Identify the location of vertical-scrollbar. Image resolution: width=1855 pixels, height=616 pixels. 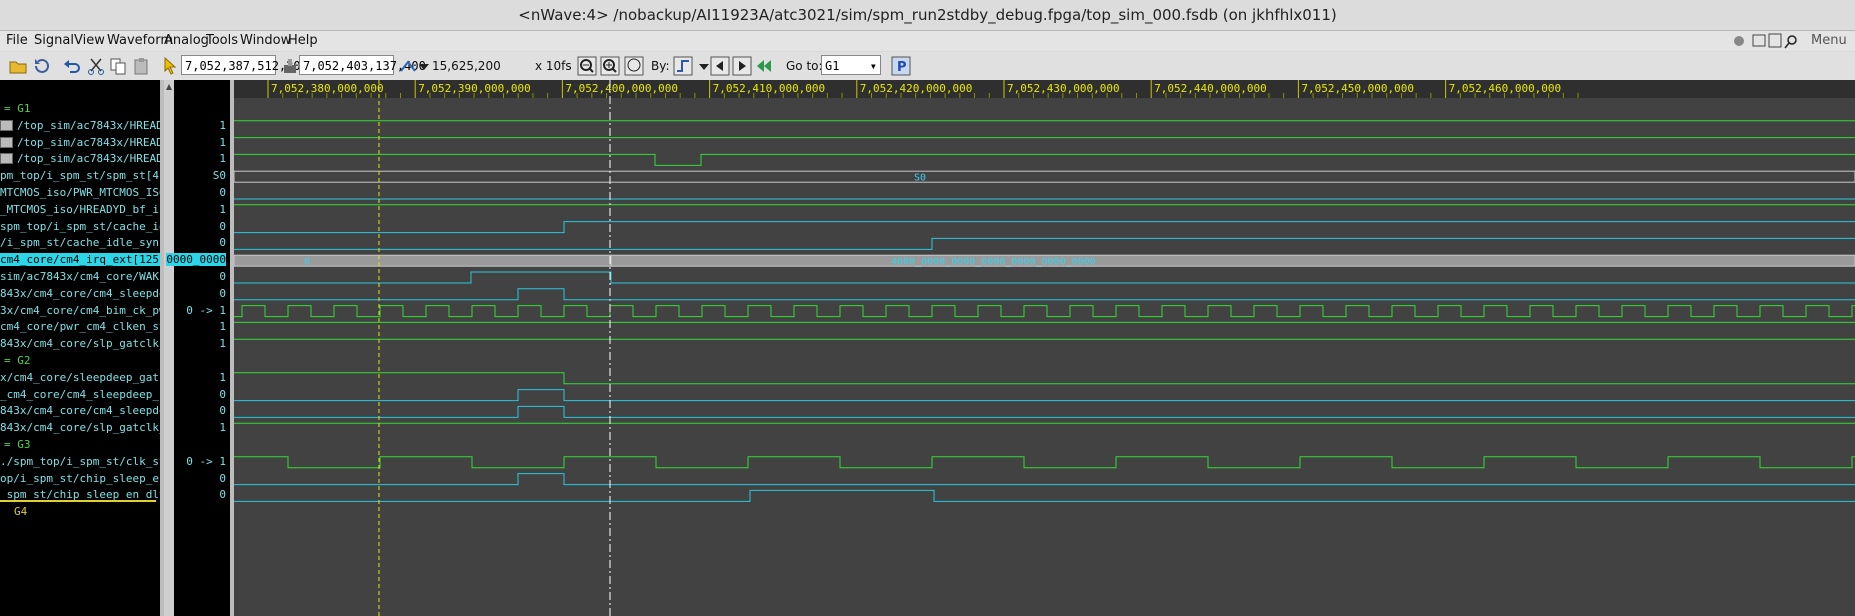
(169, 348).